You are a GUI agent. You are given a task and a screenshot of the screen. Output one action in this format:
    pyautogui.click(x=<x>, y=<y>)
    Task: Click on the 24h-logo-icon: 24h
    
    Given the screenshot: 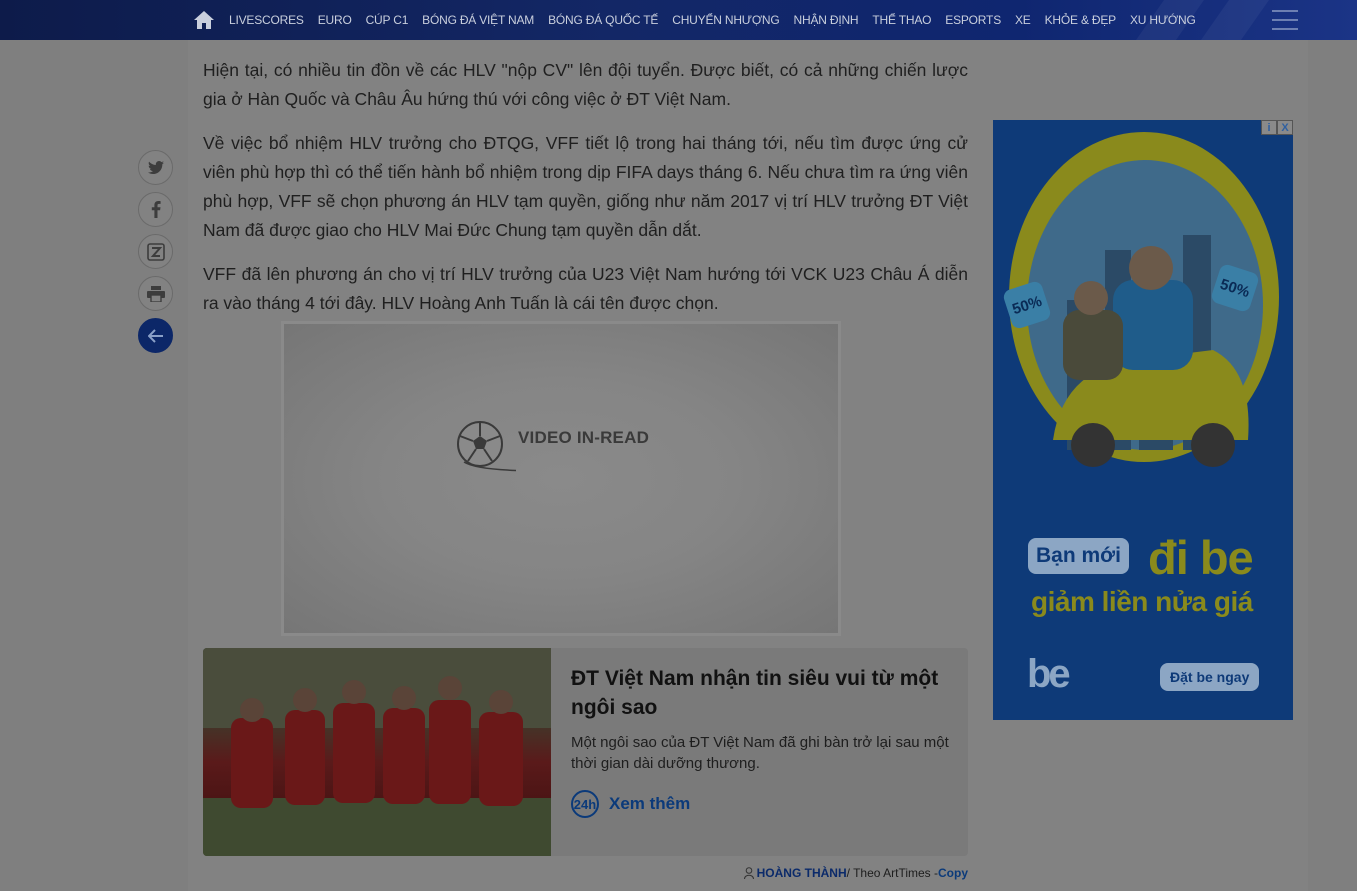 What is the action you would take?
    pyautogui.click(x=585, y=804)
    